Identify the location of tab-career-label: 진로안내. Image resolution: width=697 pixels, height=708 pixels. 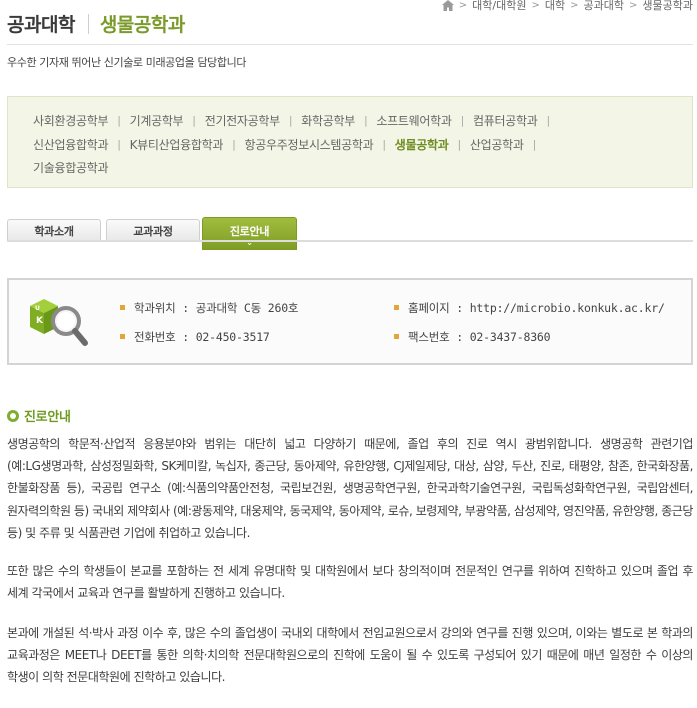
(249, 231).